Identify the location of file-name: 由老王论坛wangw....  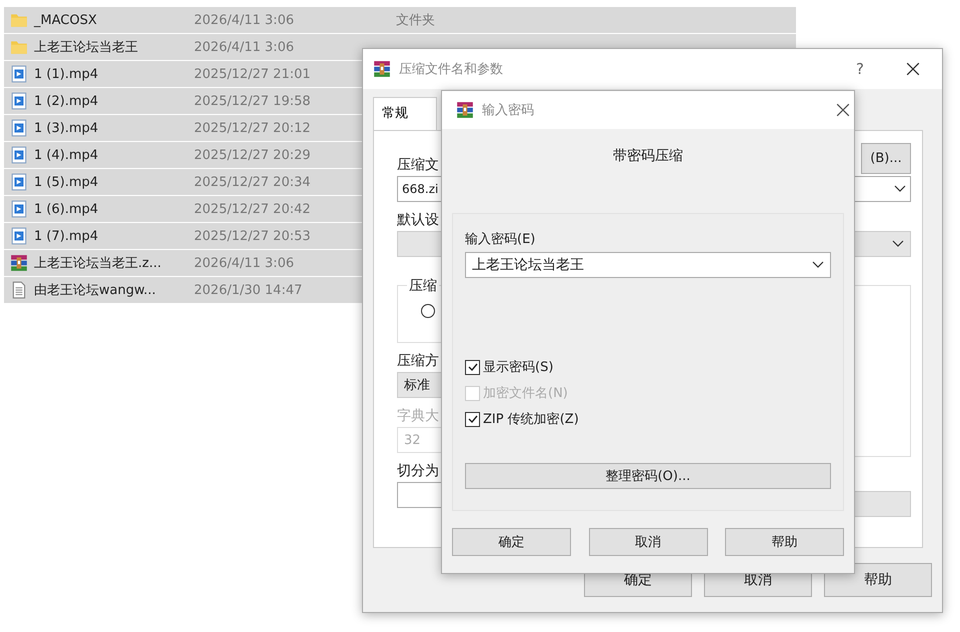
(95, 290).